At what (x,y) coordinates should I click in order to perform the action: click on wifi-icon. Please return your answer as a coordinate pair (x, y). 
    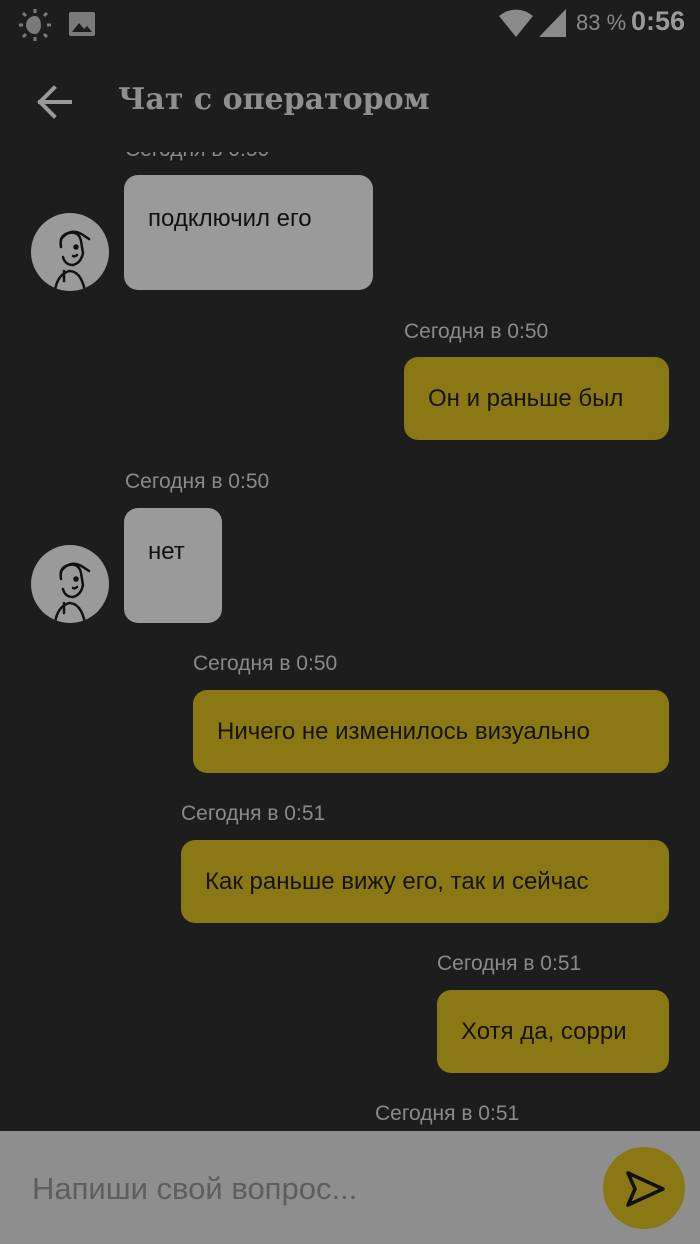
    Looking at the image, I should click on (516, 25).